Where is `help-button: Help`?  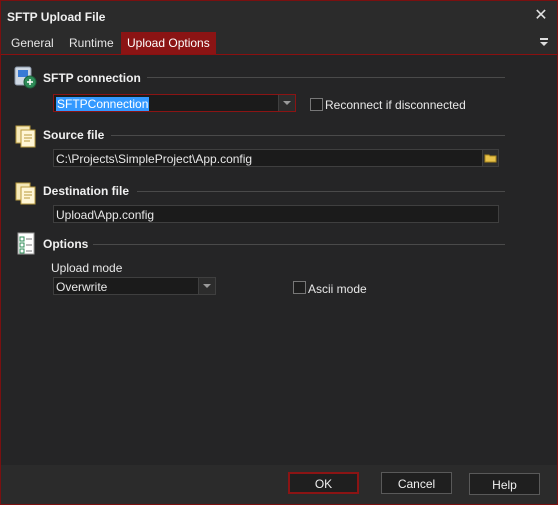 help-button: Help is located at coordinates (504, 484).